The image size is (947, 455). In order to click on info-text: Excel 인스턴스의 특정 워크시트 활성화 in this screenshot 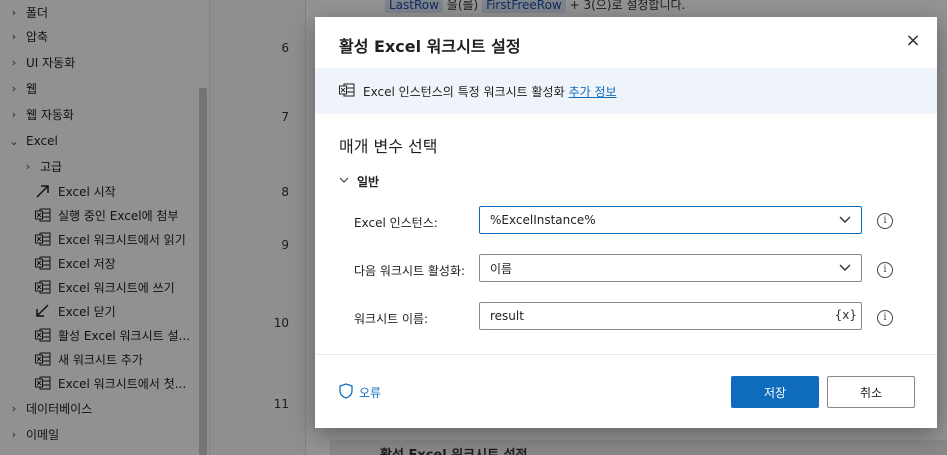, I will do `click(464, 91)`.